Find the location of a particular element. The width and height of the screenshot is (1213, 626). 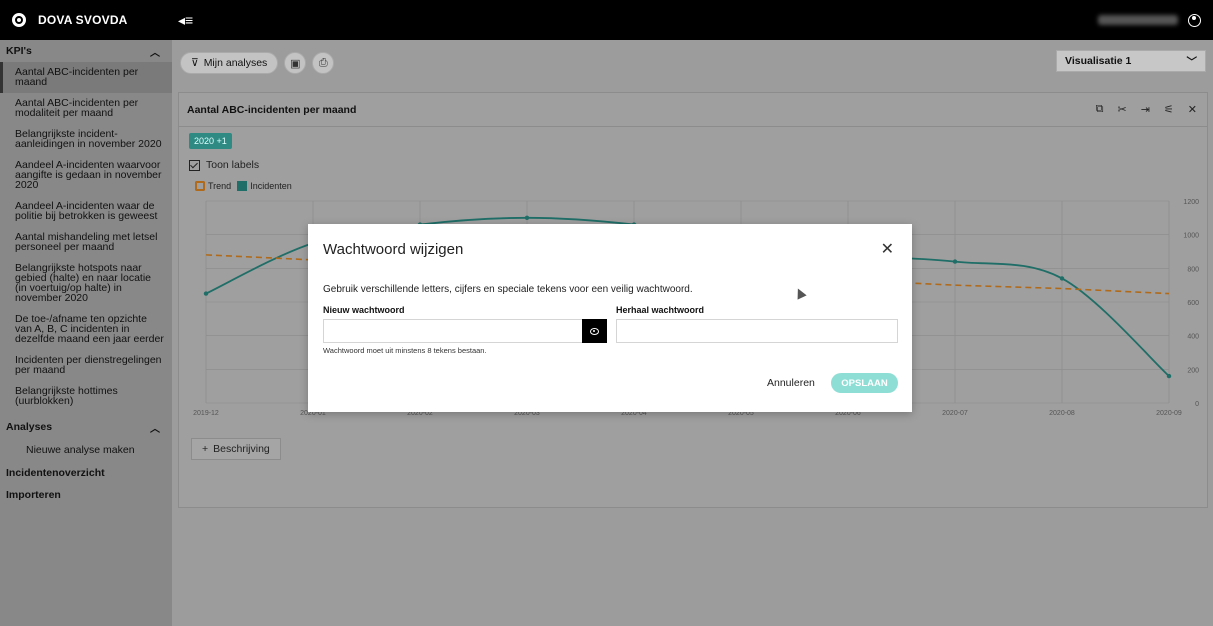

legend-incidents-swatch is located at coordinates (242, 186).